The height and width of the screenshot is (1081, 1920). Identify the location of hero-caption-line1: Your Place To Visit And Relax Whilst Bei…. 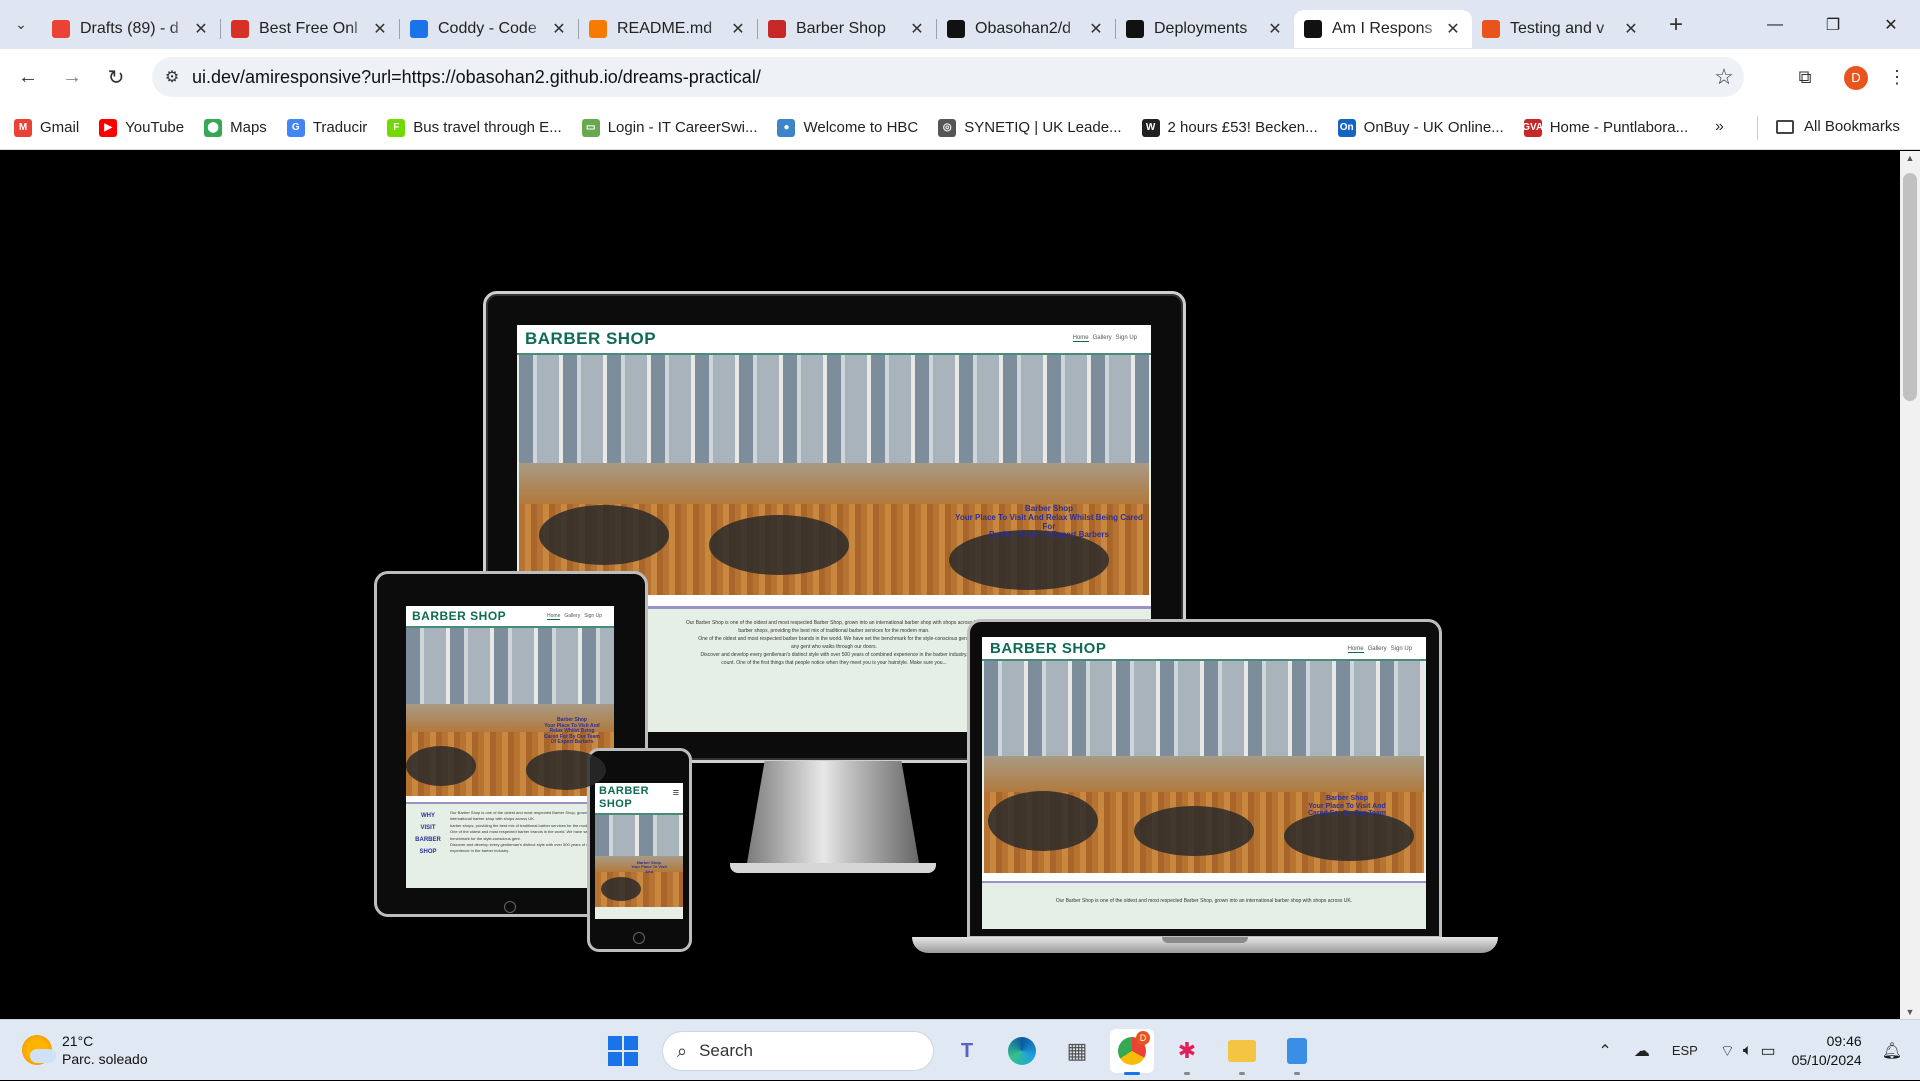
(1049, 521).